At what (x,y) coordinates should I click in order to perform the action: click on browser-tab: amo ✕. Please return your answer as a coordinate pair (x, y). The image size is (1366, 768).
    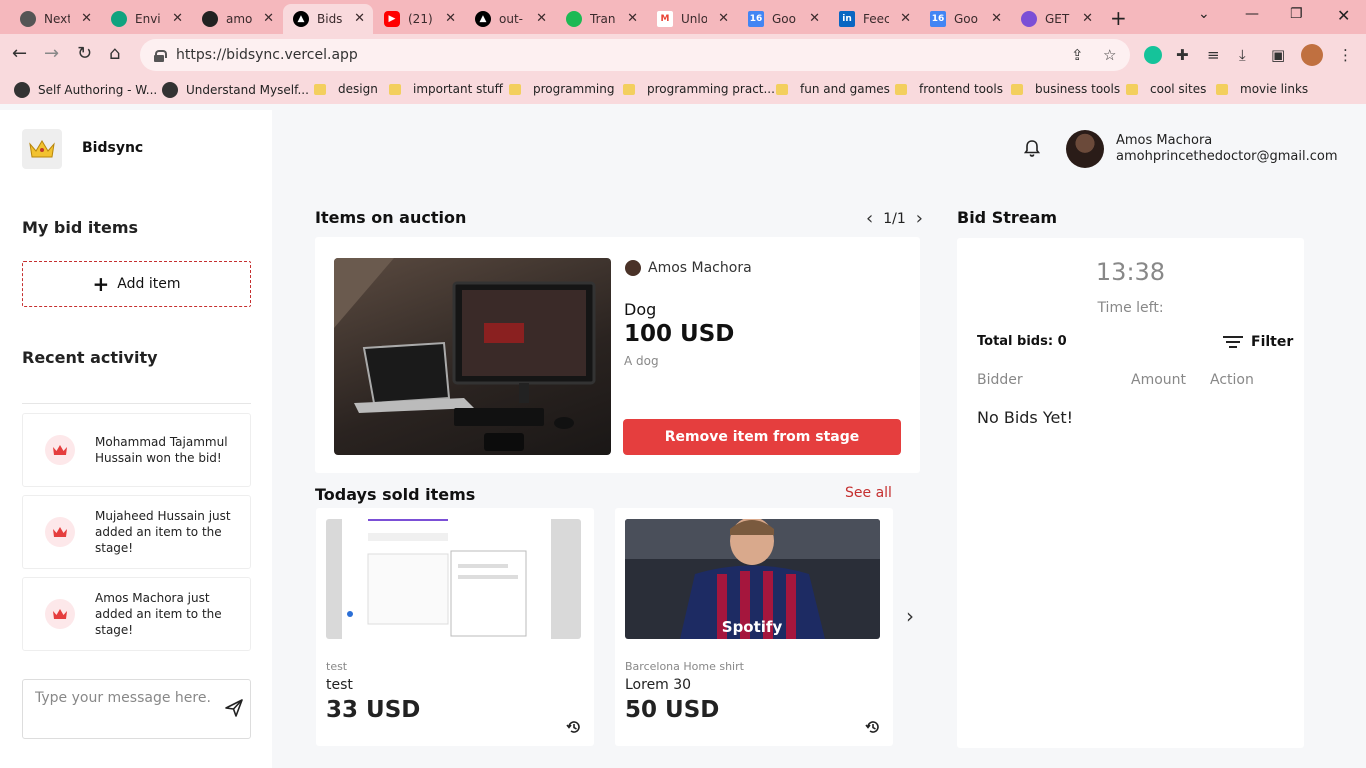
    Looking at the image, I should click on (237, 19).